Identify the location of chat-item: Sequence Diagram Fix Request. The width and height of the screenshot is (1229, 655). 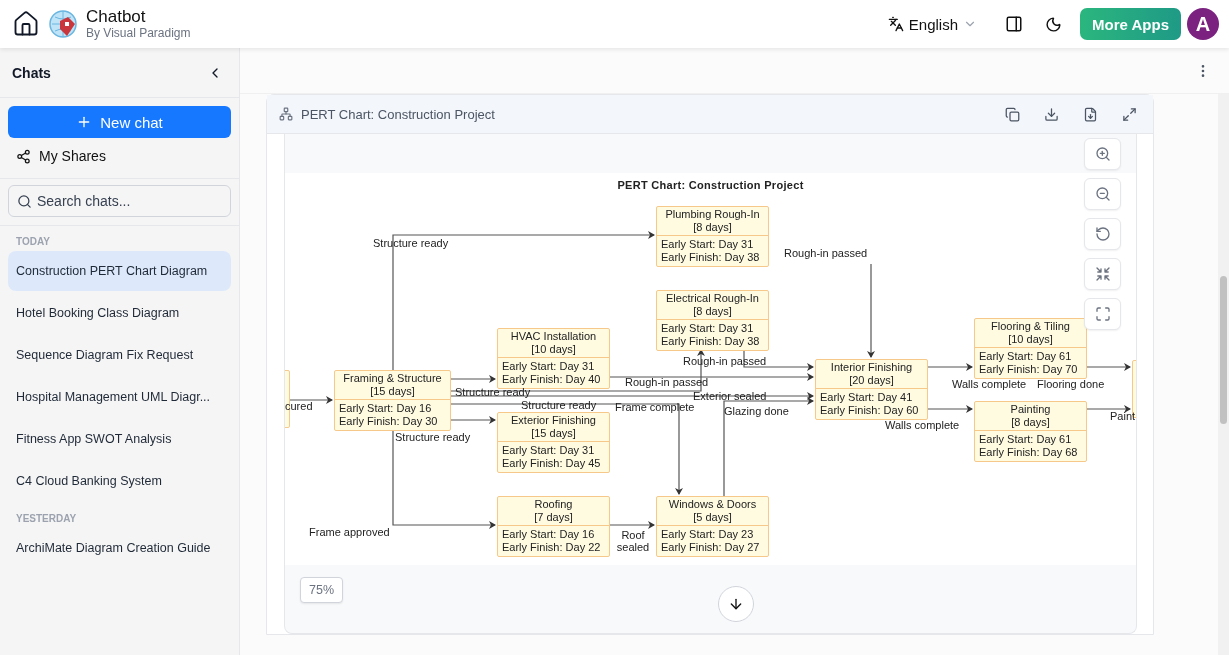
(119, 355).